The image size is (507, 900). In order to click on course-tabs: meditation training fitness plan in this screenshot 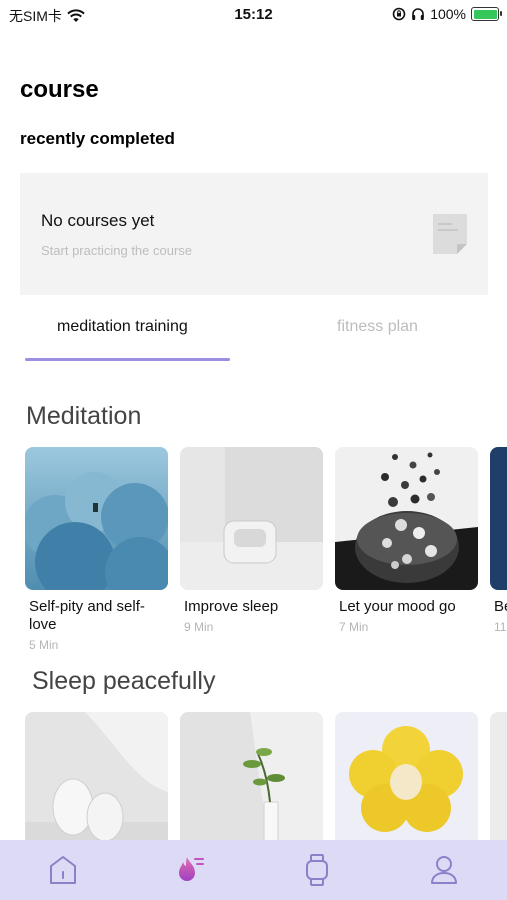, I will do `click(255, 340)`.